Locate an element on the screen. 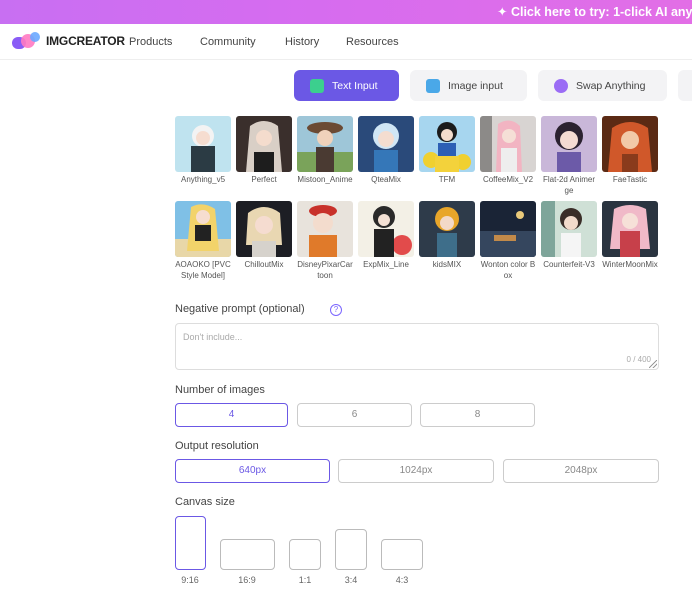 This screenshot has height=605, width=692. model-card: ChilloutMix is located at coordinates (264, 235).